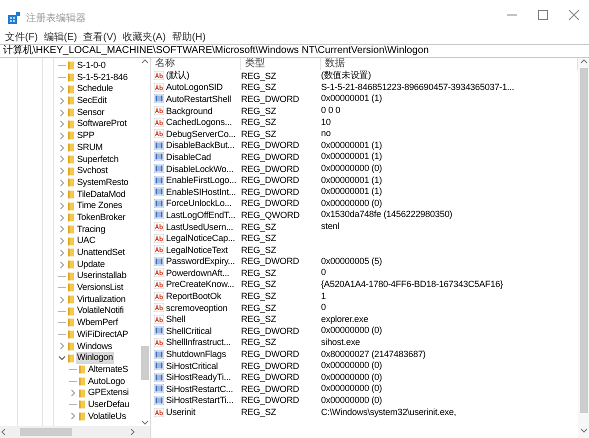  What do you see at coordinates (86, 241) in the screenshot?
I see `tree-item: UAC` at bounding box center [86, 241].